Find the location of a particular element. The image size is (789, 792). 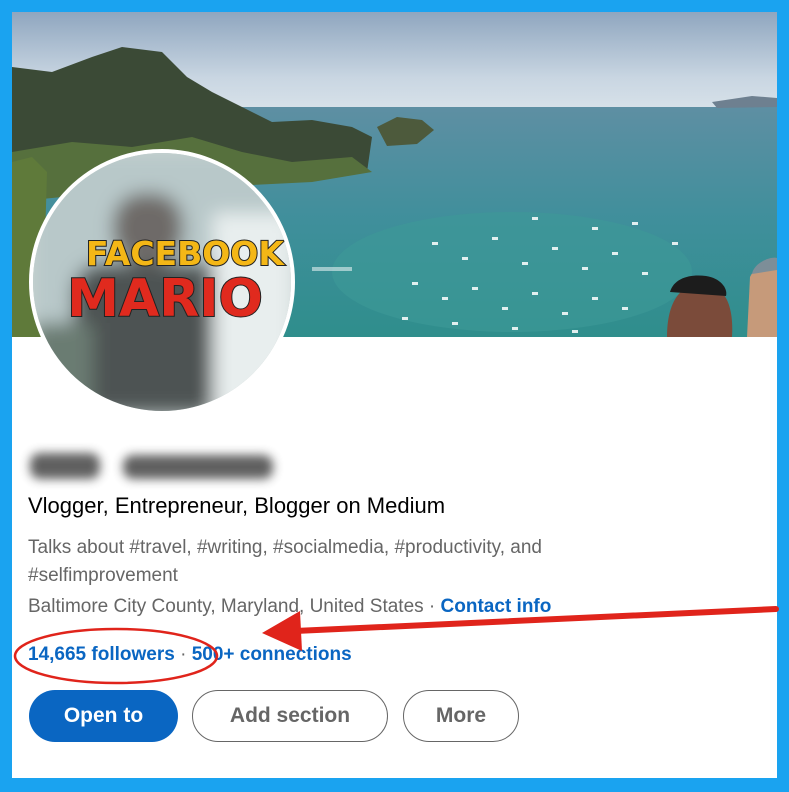

connections-link: 500+ connections is located at coordinates (272, 654).